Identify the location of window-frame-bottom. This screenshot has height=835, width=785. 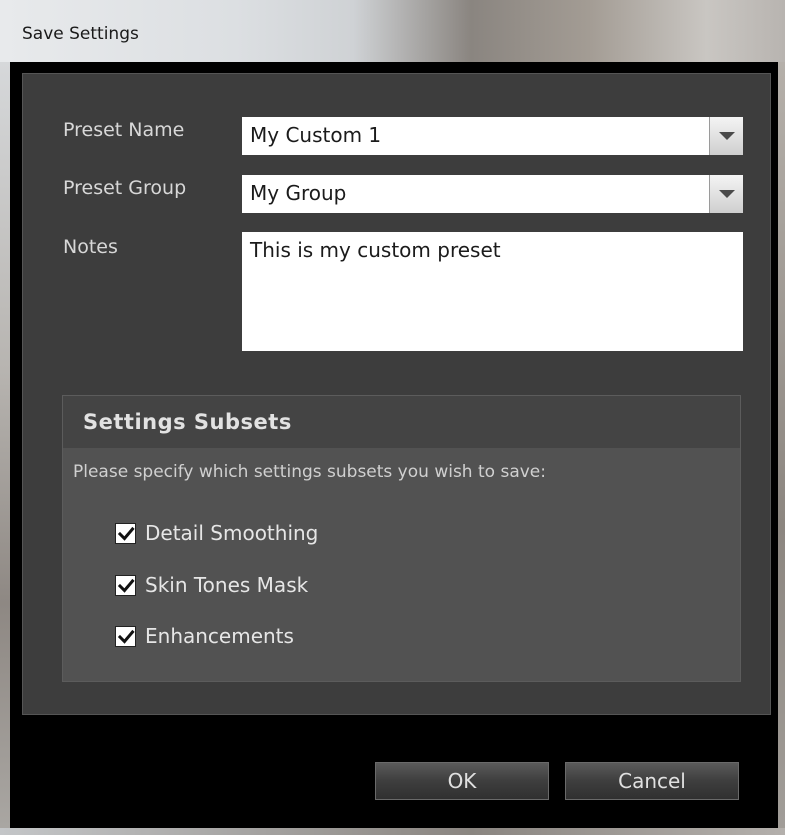
(392, 831).